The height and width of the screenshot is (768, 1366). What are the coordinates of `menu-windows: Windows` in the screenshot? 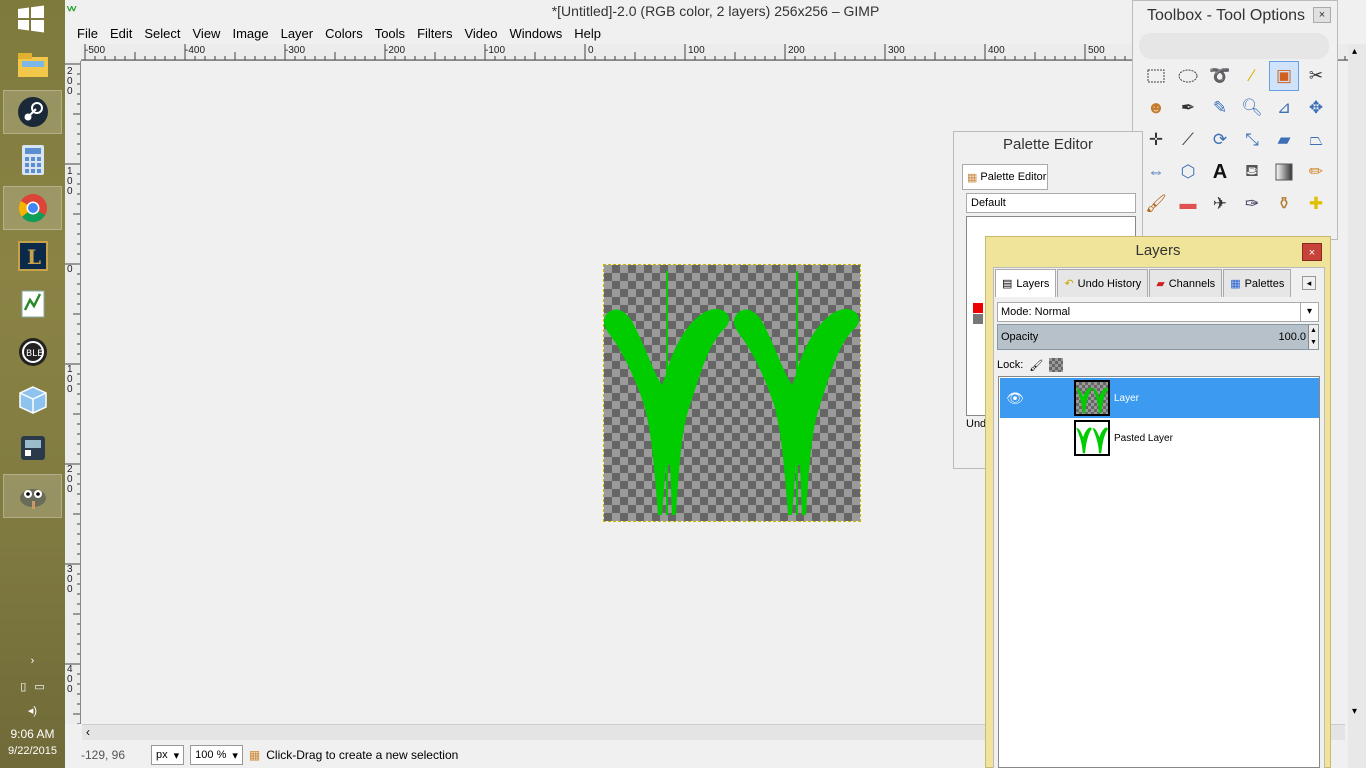 It's located at (535, 34).